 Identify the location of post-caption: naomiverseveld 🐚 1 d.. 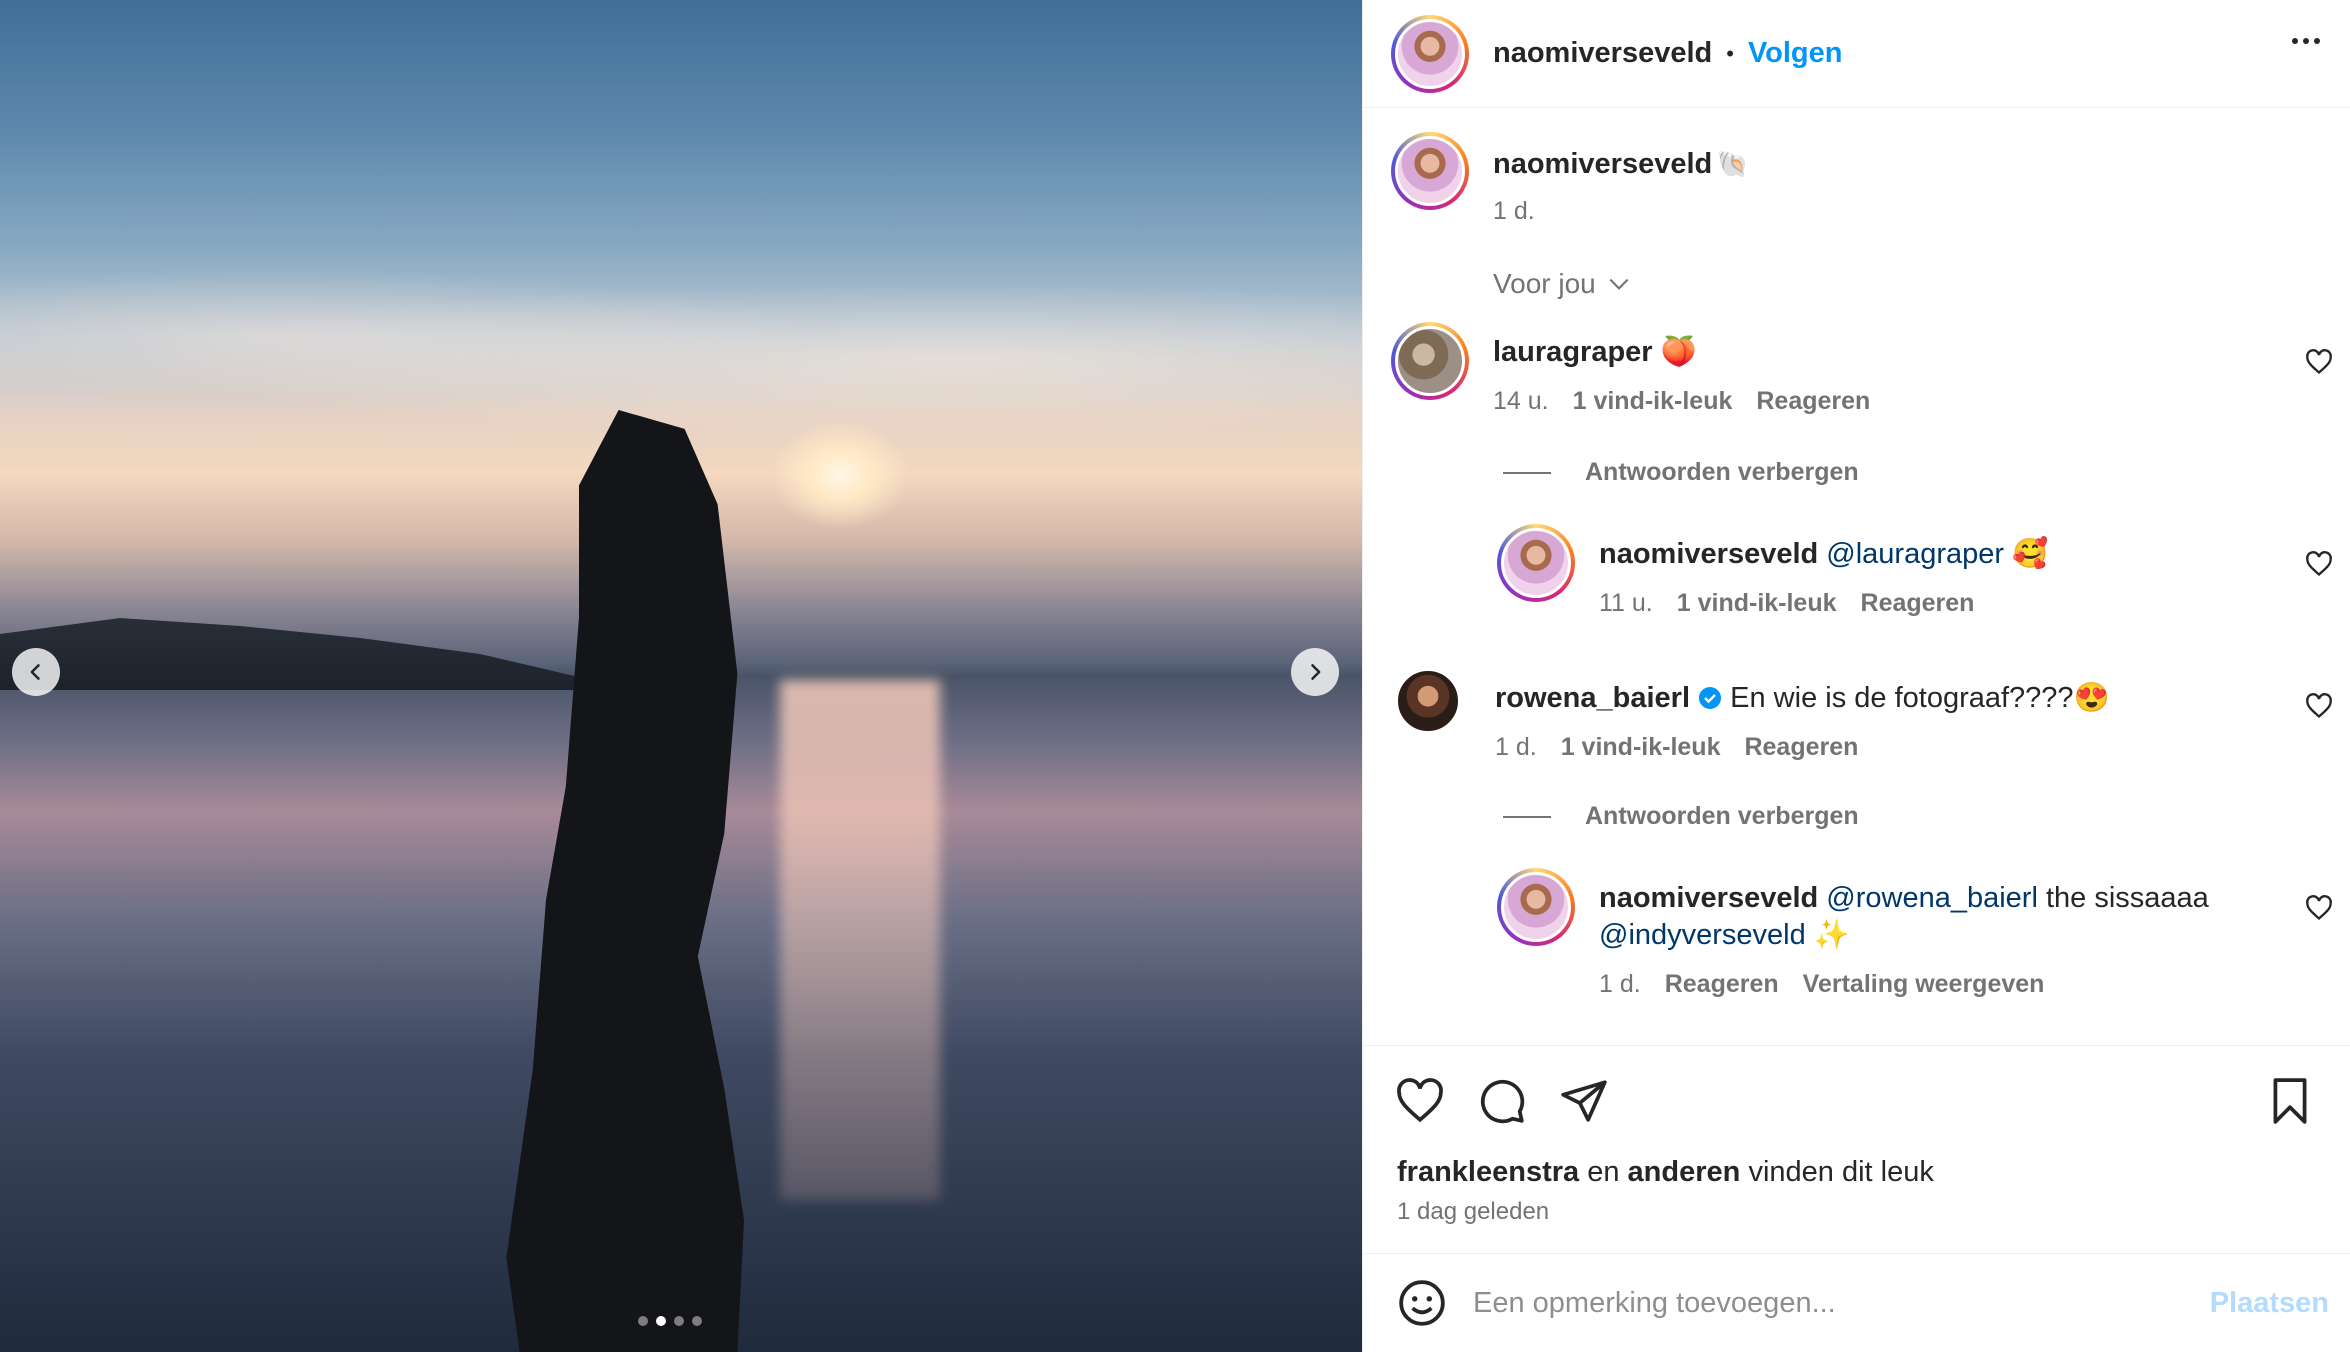
(1570, 179).